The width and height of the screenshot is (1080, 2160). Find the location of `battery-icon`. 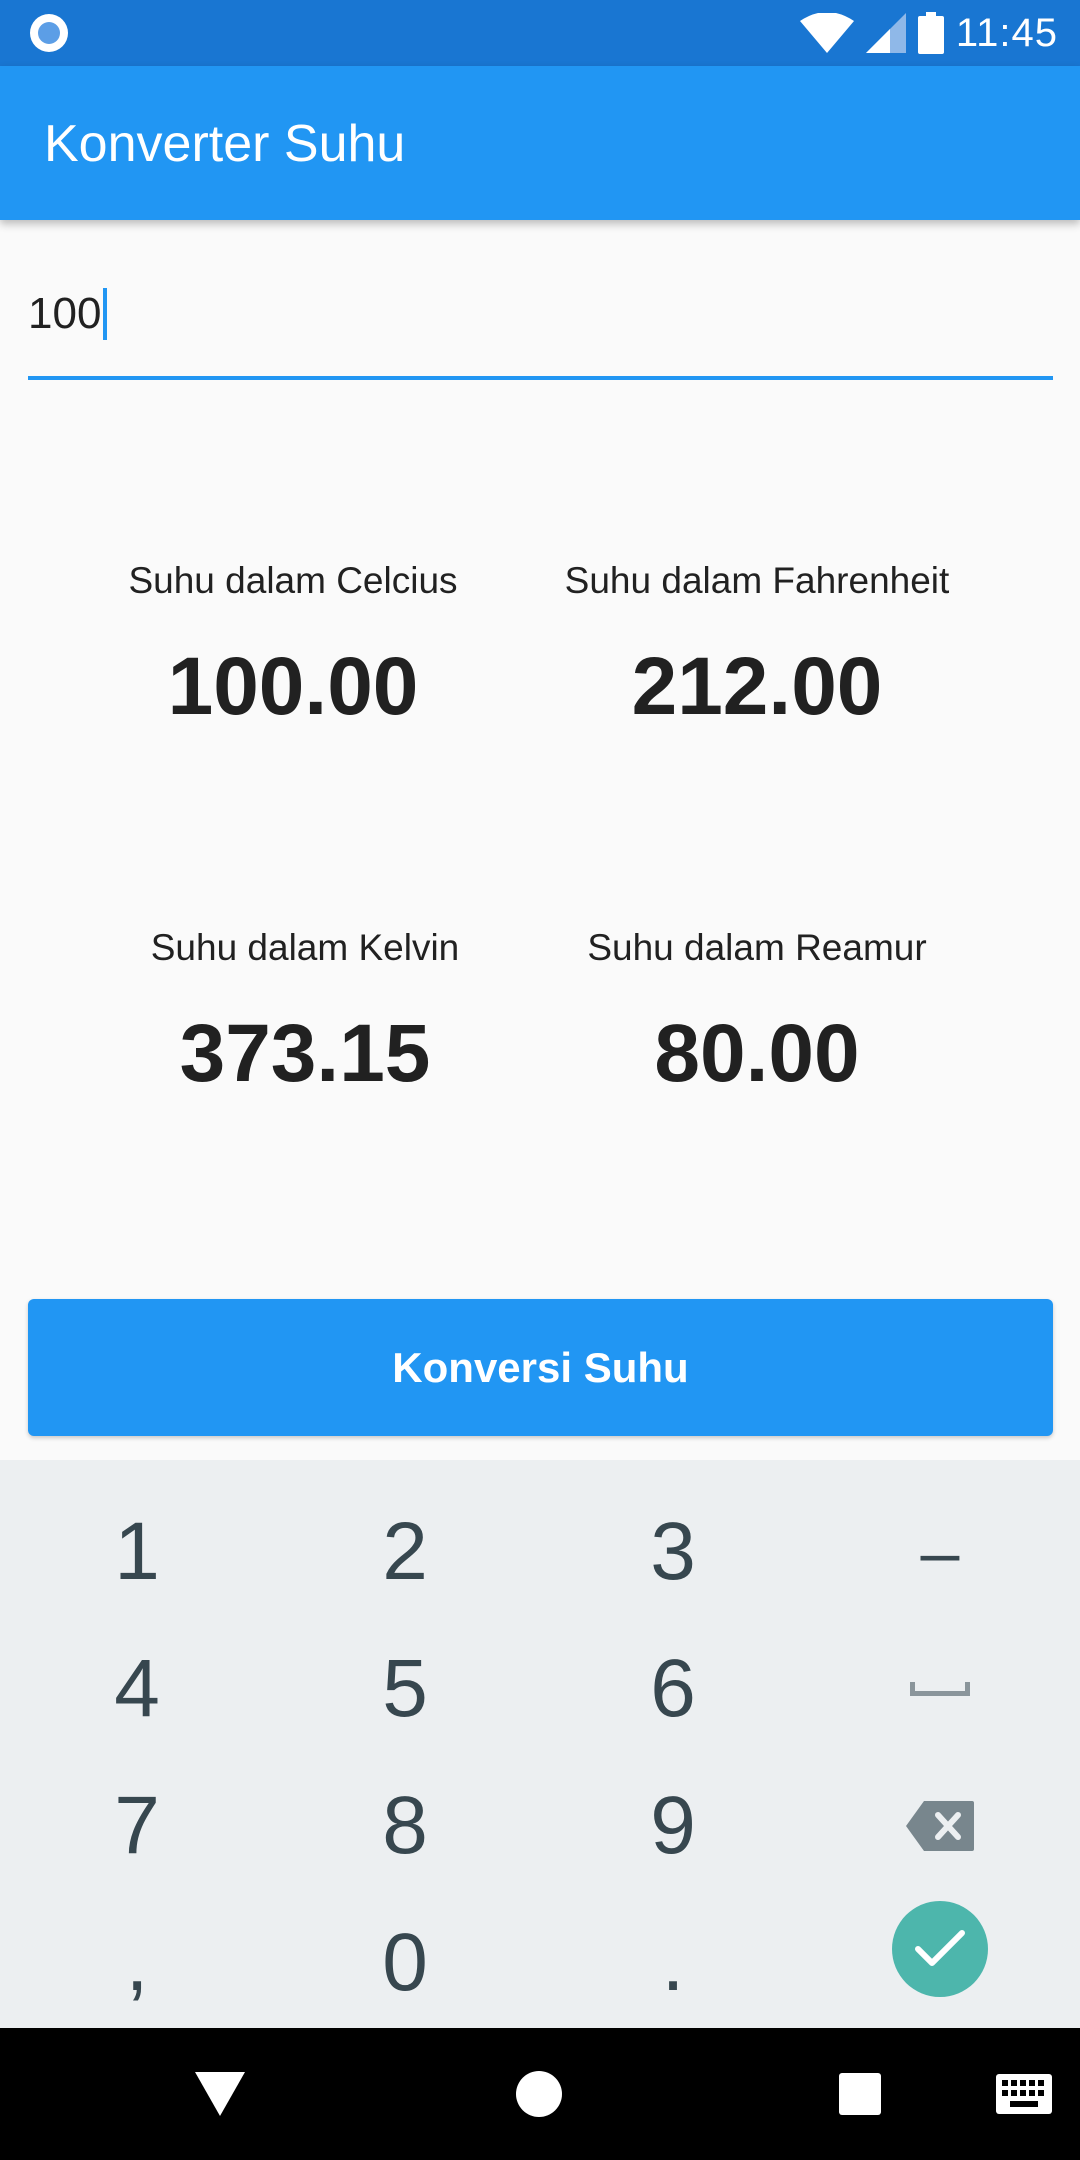

battery-icon is located at coordinates (930, 33).